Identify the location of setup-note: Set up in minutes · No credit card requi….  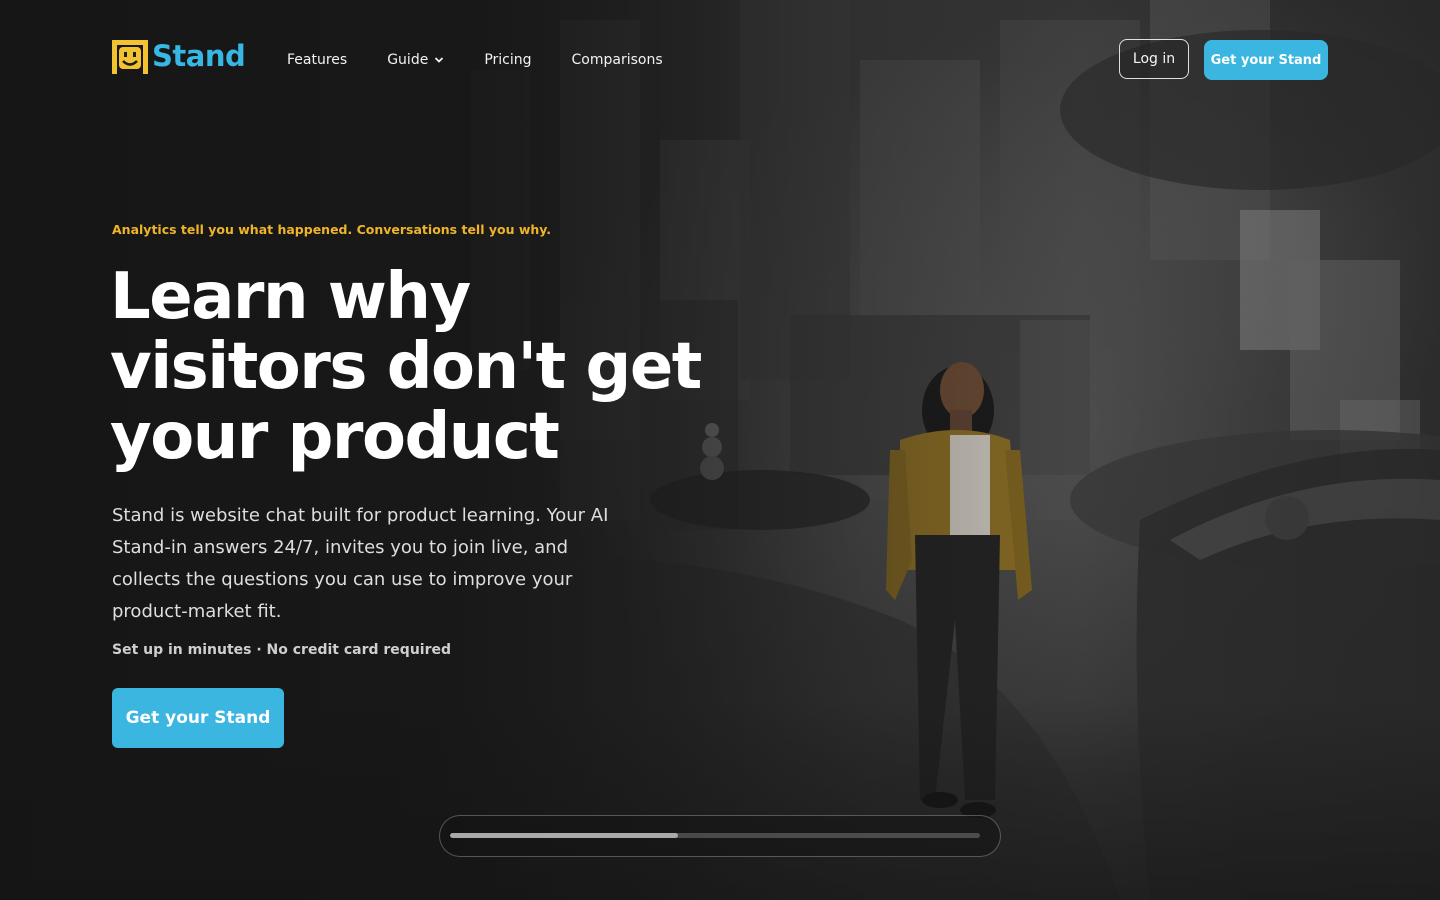
(282, 650).